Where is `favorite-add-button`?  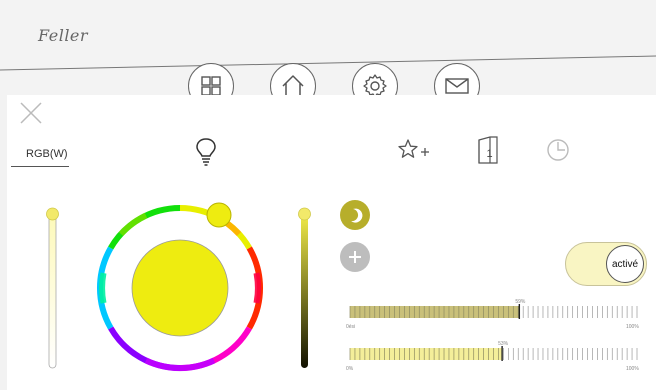 favorite-add-button is located at coordinates (415, 150).